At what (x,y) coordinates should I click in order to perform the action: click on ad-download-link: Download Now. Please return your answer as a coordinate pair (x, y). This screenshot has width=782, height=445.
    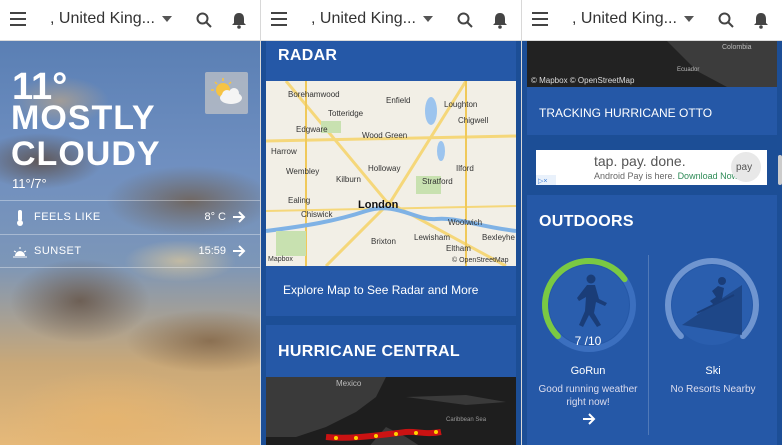
    Looking at the image, I should click on (708, 176).